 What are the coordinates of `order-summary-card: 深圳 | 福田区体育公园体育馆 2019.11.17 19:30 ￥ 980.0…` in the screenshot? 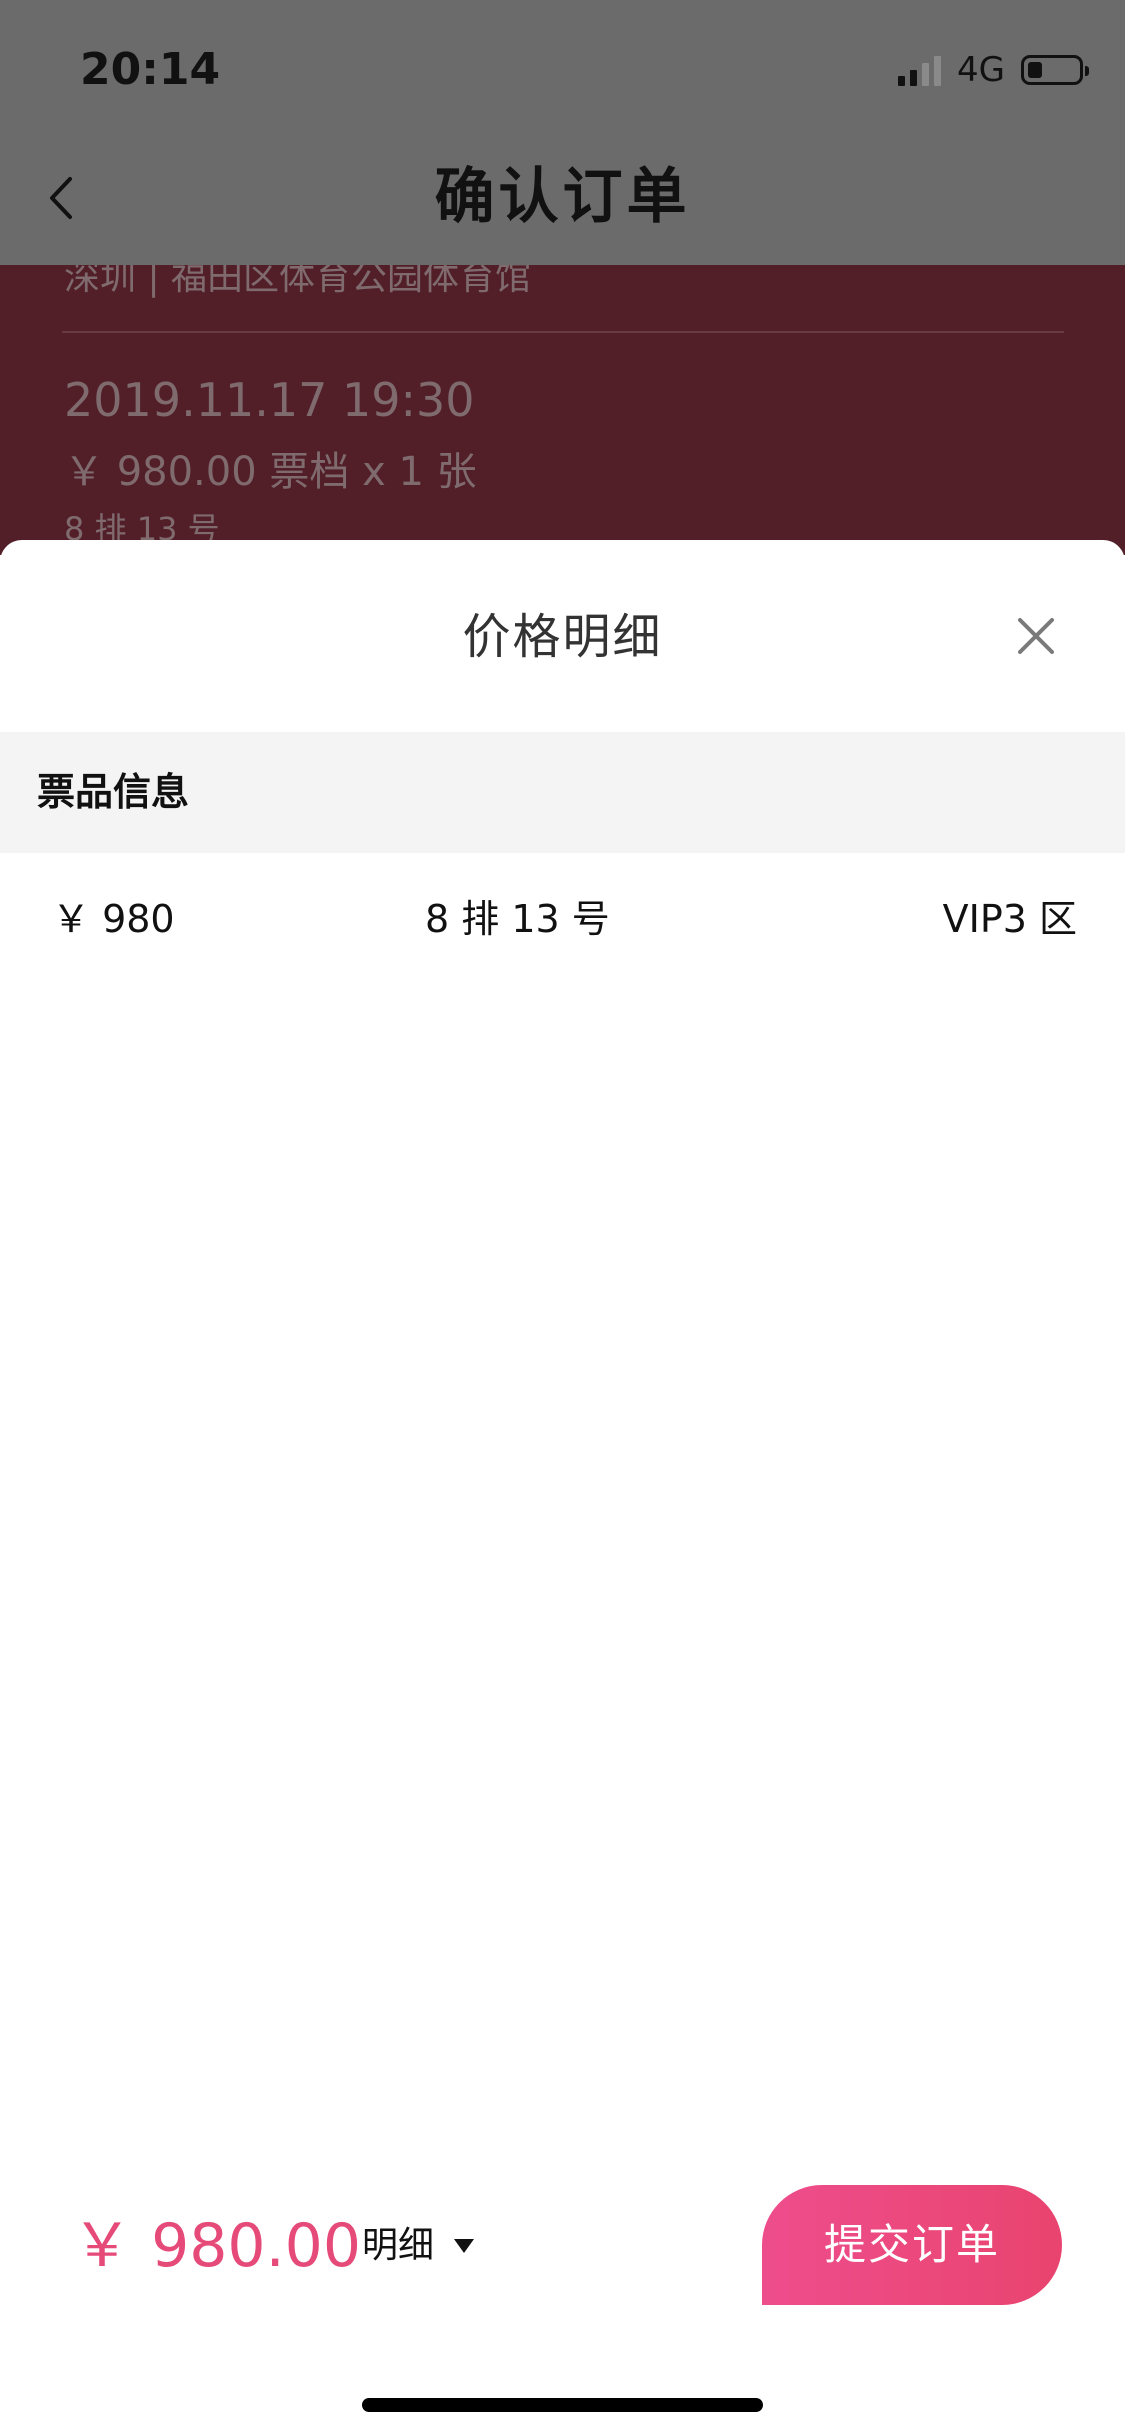 It's located at (562, 410).